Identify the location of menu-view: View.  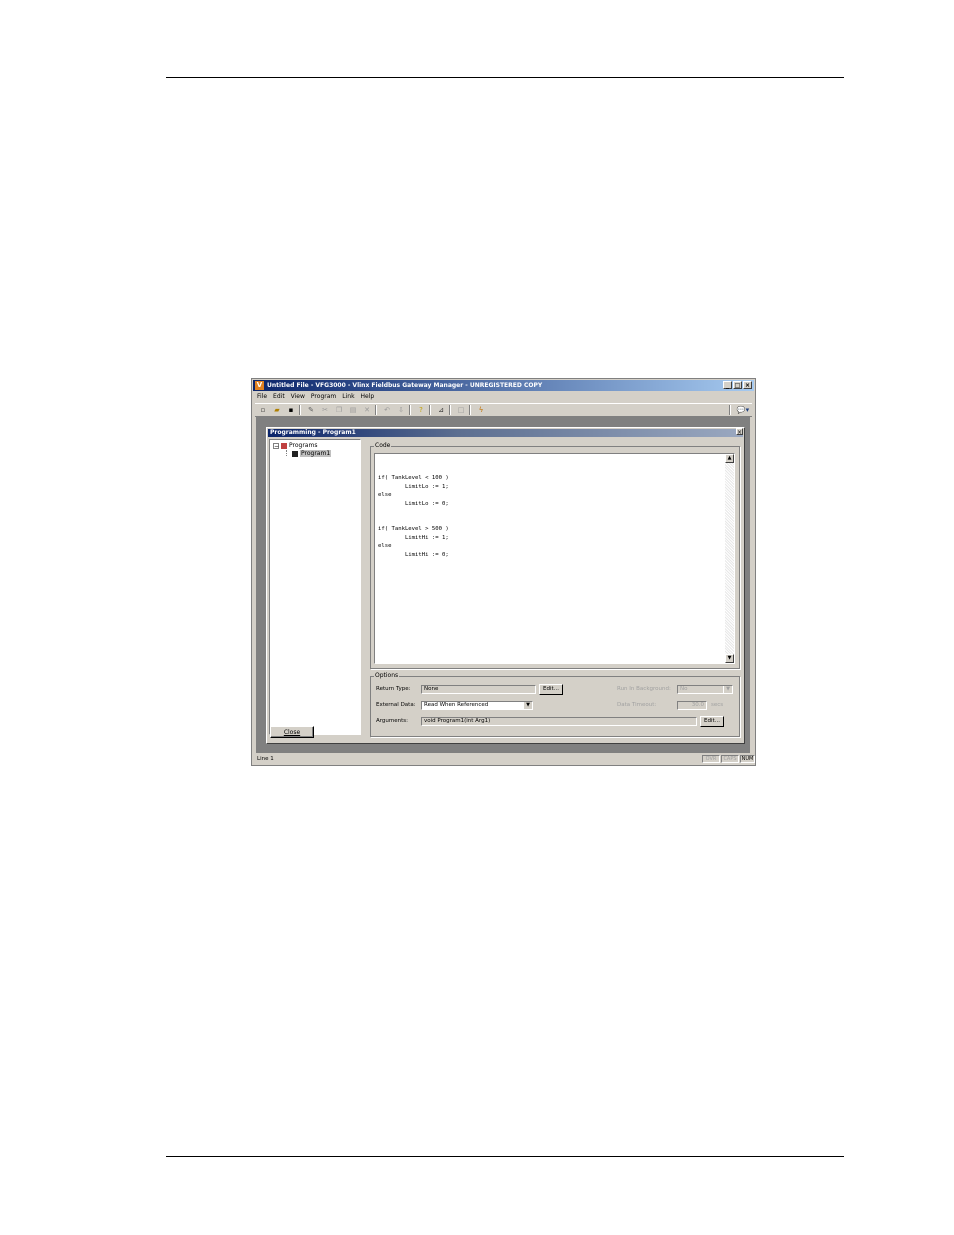
(298, 396).